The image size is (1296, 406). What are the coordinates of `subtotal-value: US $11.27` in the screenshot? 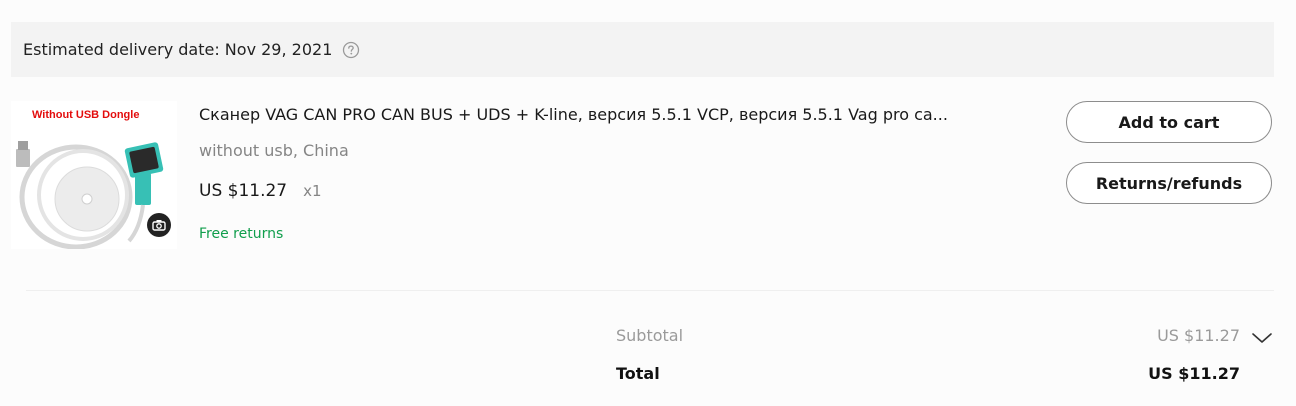 It's located at (1198, 335).